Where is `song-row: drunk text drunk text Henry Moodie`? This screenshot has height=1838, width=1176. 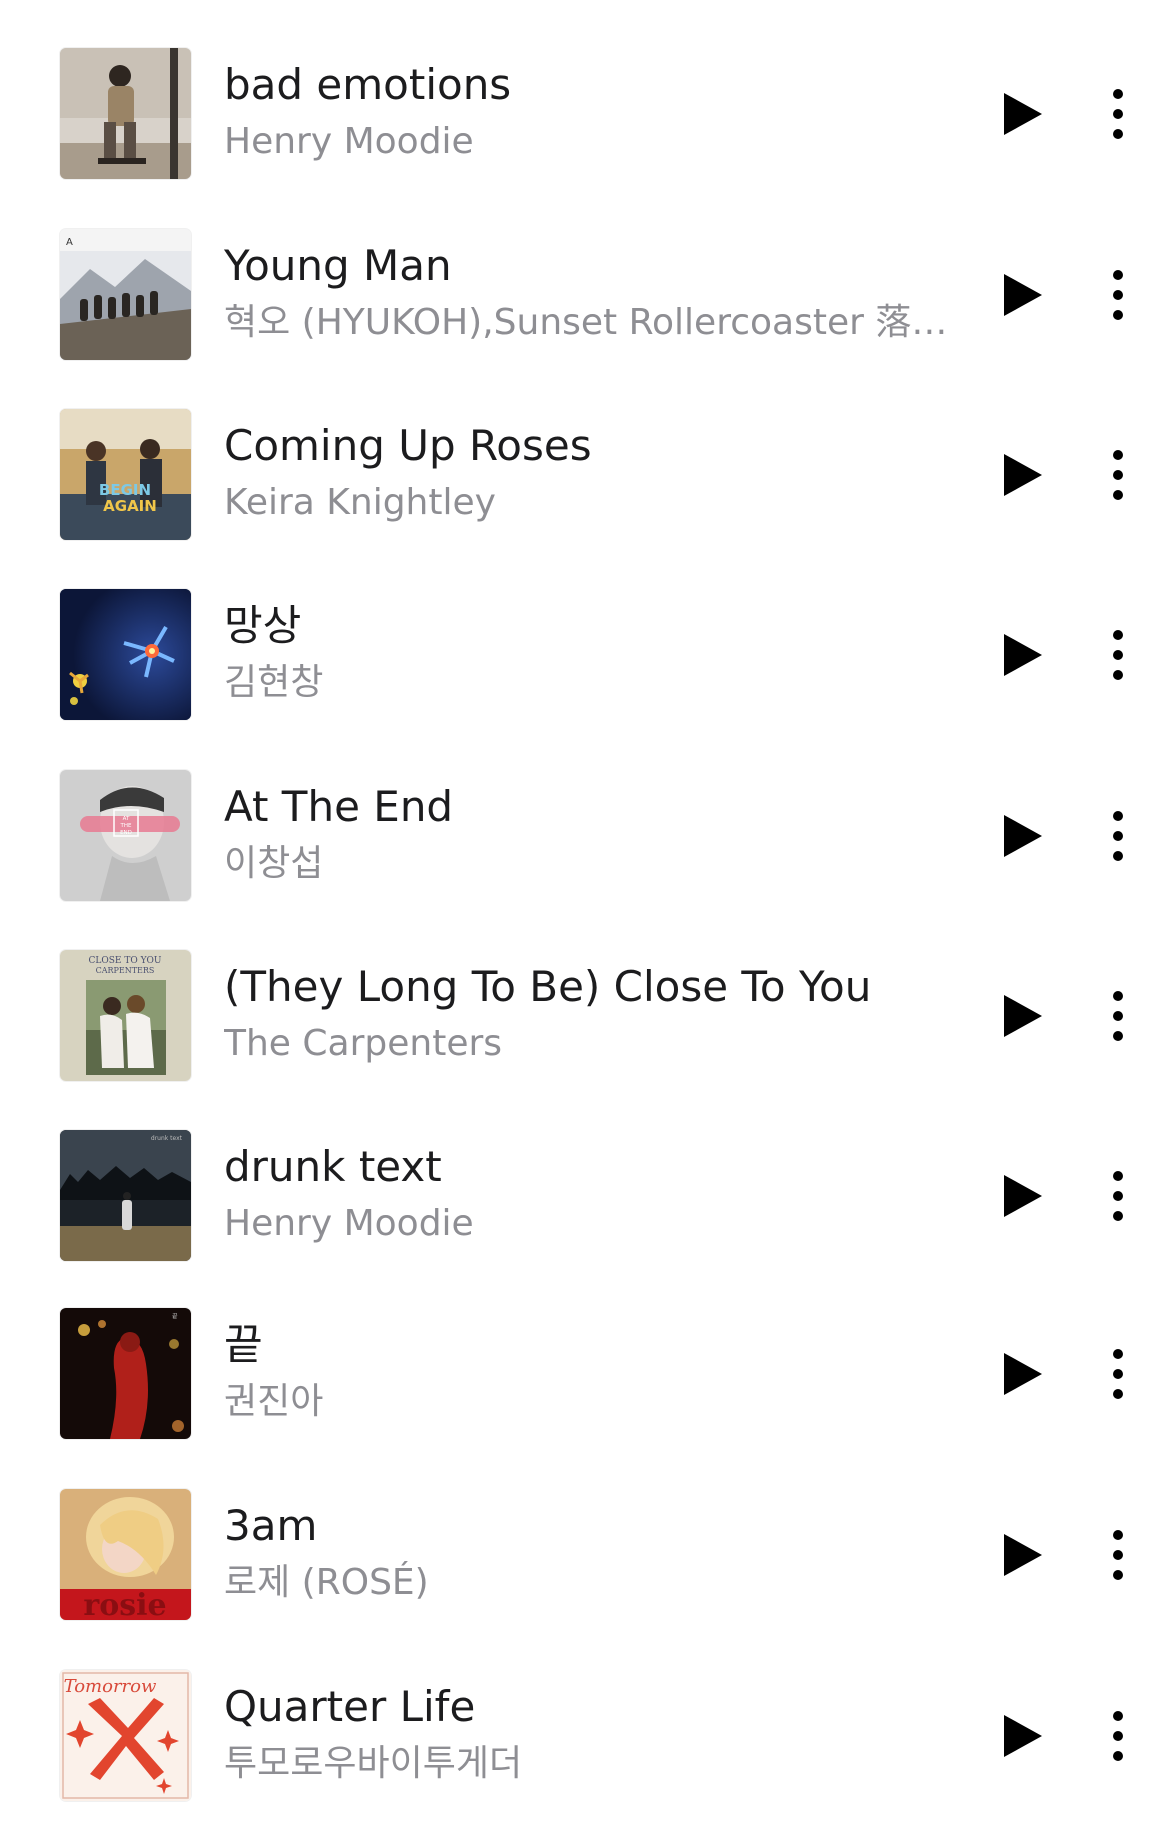
song-row: drunk text drunk text Henry Moodie is located at coordinates (588, 1195).